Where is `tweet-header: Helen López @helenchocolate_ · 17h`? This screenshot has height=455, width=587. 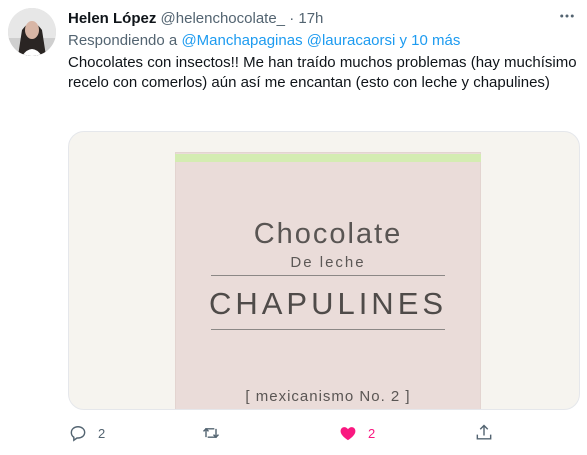
tweet-header: Helen López @helenchocolate_ · 17h is located at coordinates (322, 20).